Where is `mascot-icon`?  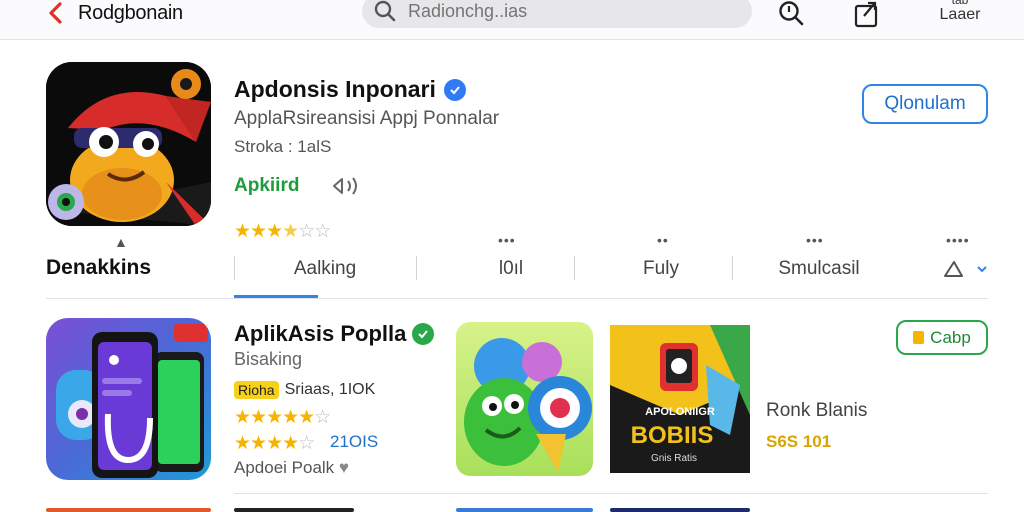 mascot-icon is located at coordinates (128, 144).